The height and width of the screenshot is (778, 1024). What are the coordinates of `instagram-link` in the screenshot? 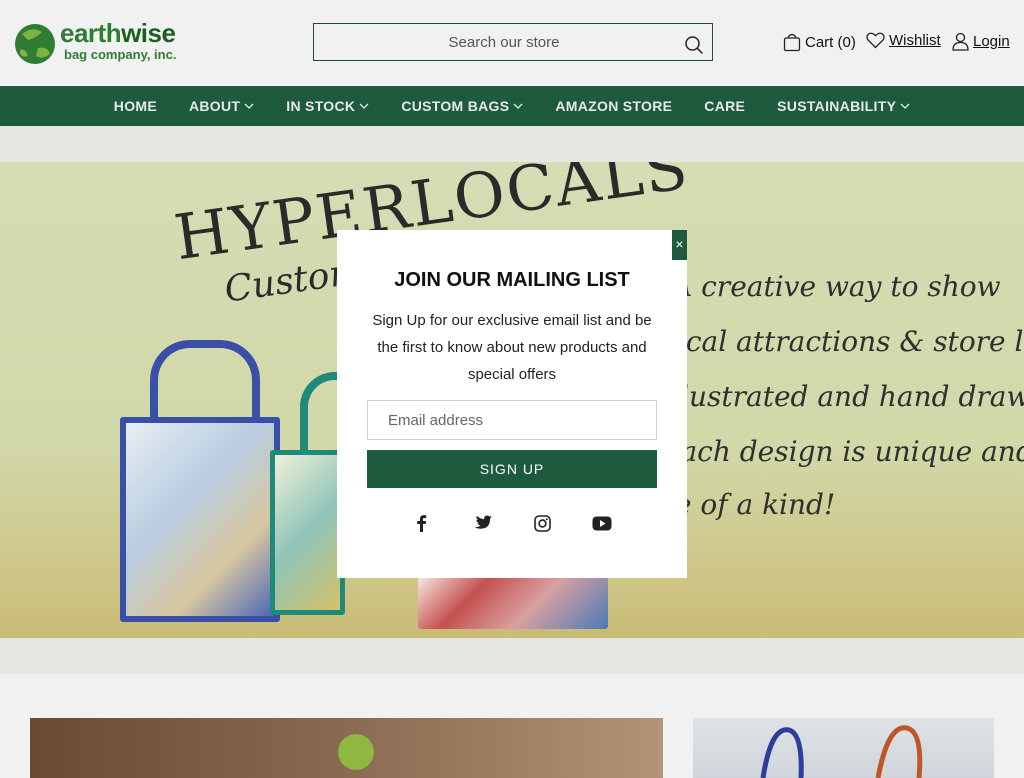 It's located at (542, 523).